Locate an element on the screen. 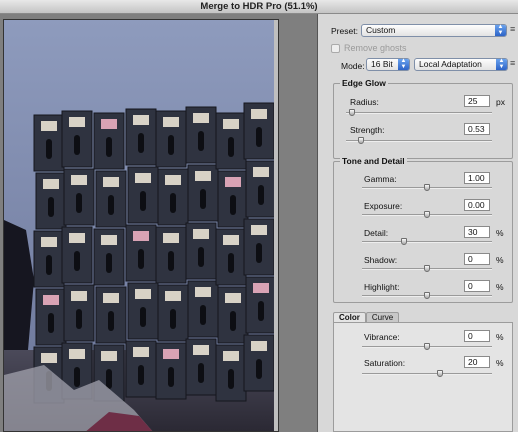 Image resolution: width=518 pixels, height=432 pixels. detail-field: 30 is located at coordinates (477, 232).